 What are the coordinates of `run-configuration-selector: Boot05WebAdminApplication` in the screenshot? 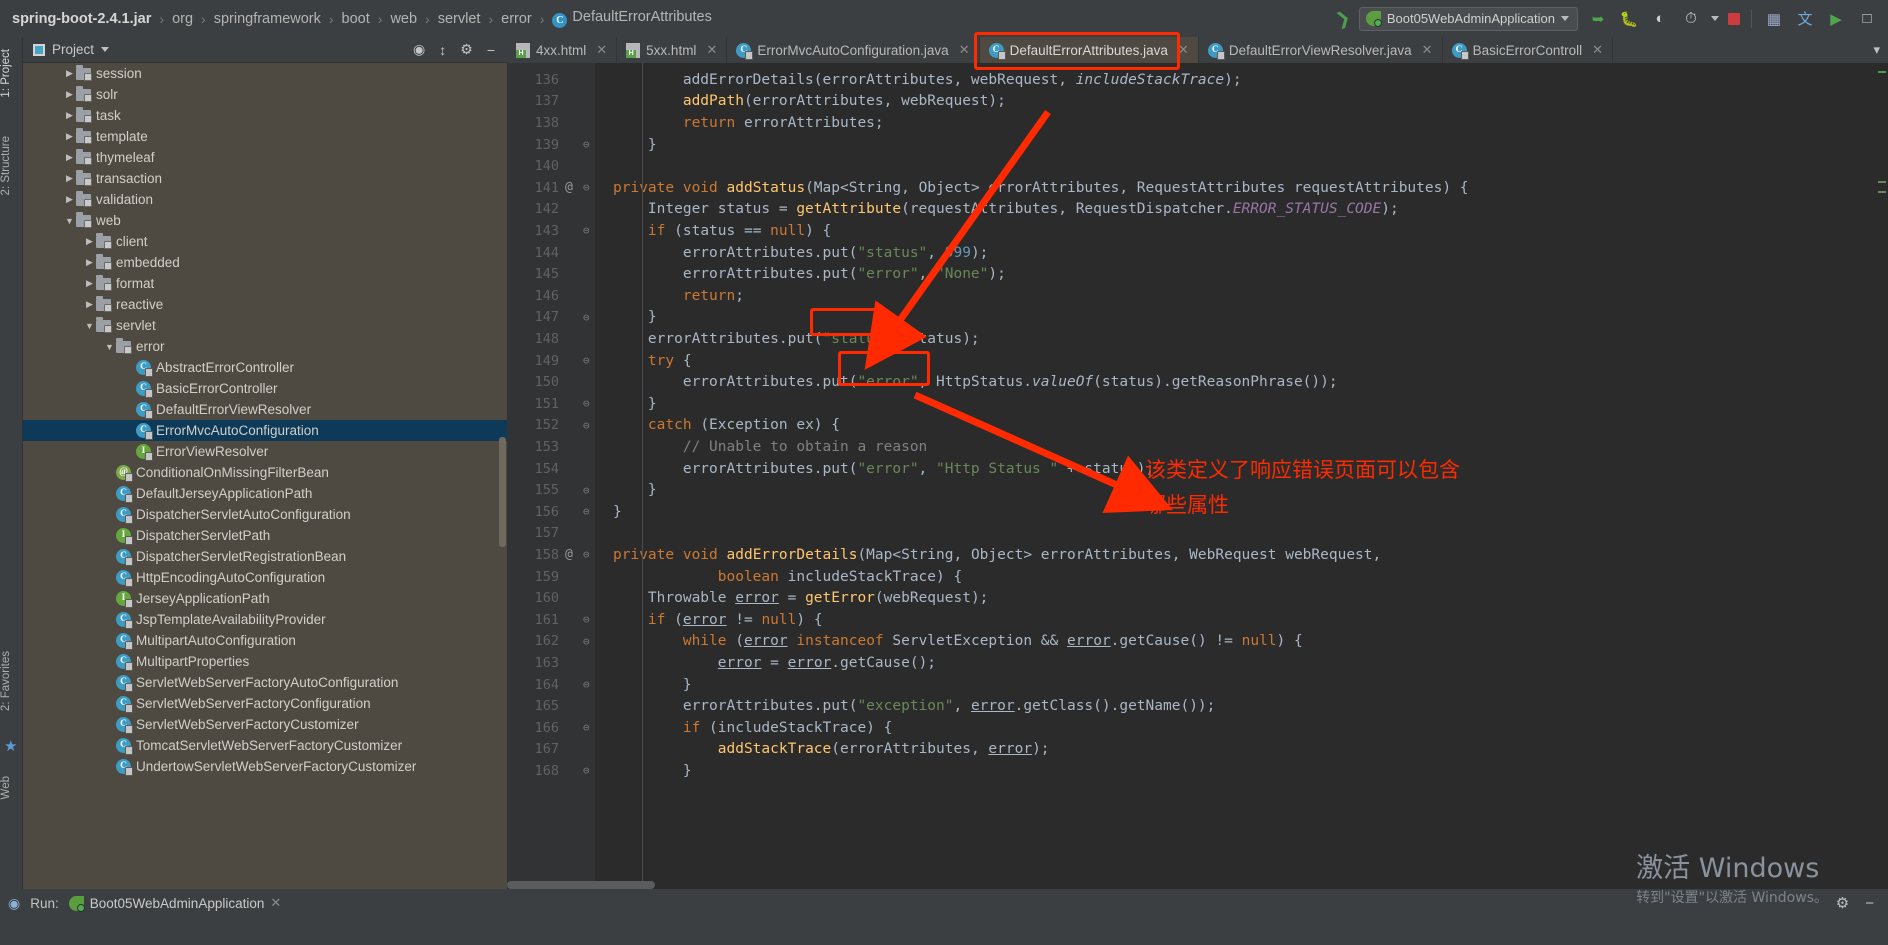 It's located at (1468, 18).